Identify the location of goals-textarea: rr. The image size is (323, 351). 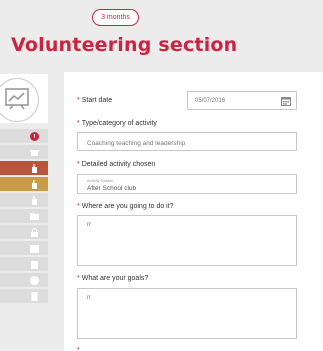
(187, 313).